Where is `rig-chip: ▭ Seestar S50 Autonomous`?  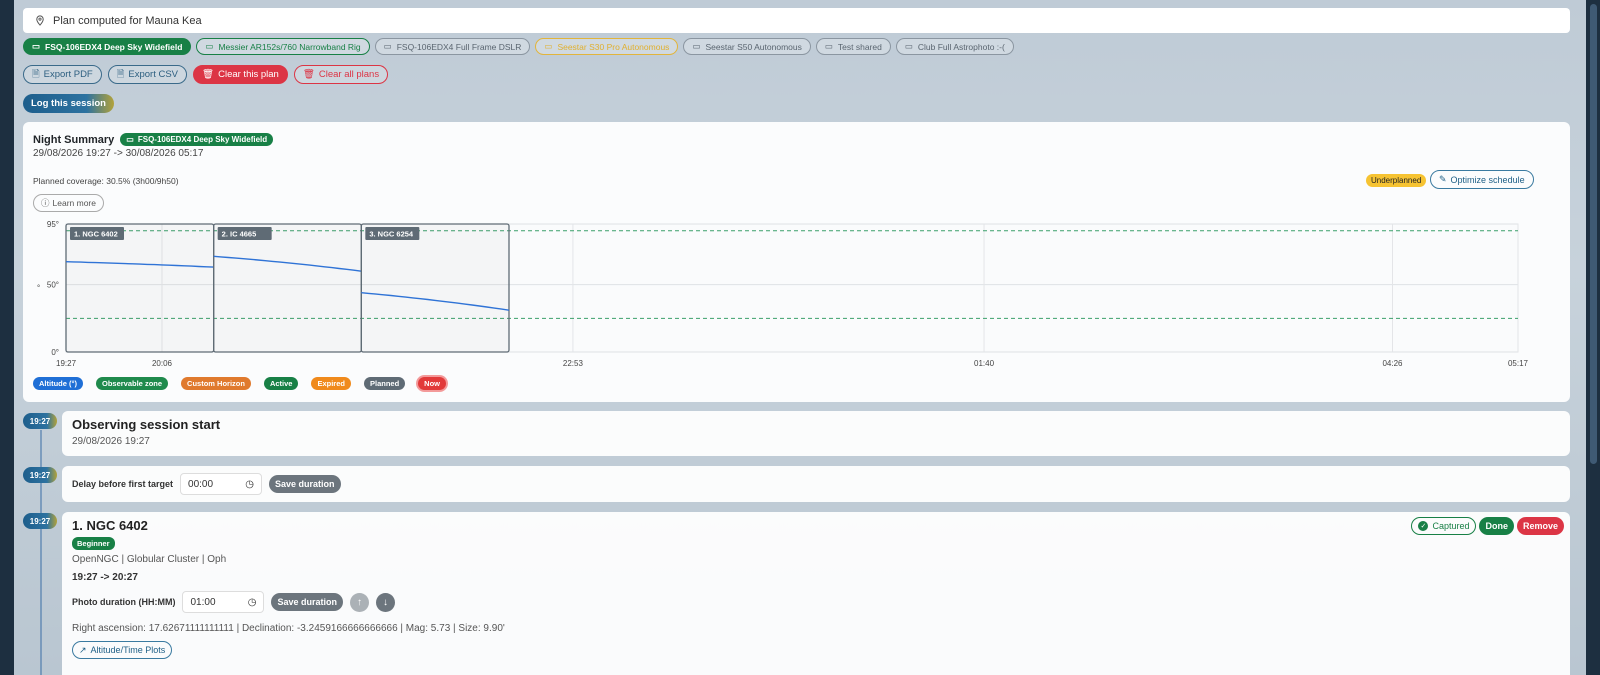 rig-chip: ▭ Seestar S50 Autonomous is located at coordinates (747, 46).